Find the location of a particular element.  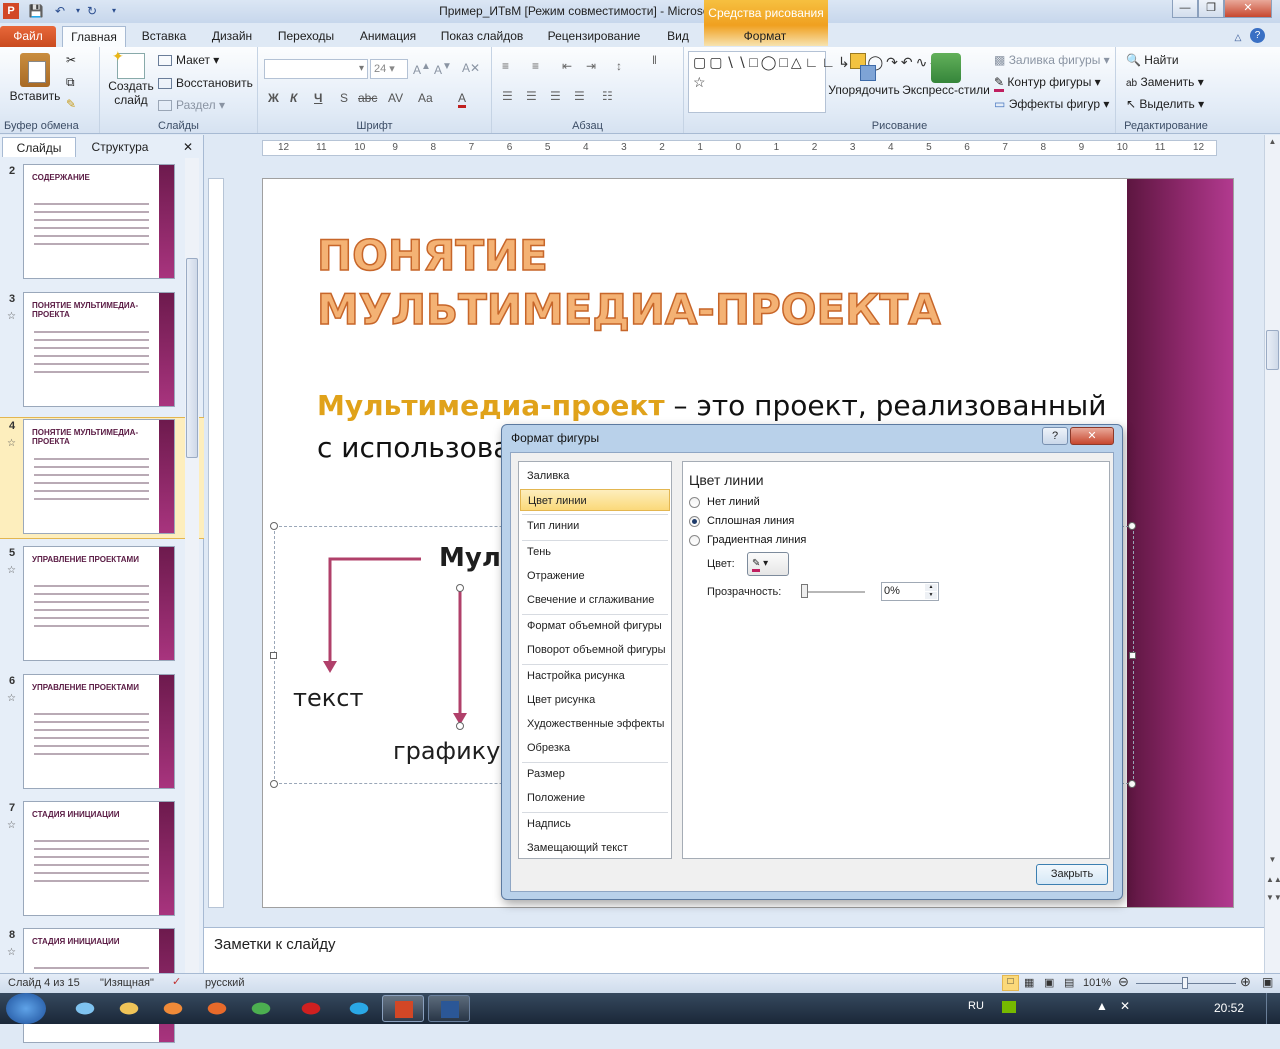

line-handle-start is located at coordinates (460, 588).